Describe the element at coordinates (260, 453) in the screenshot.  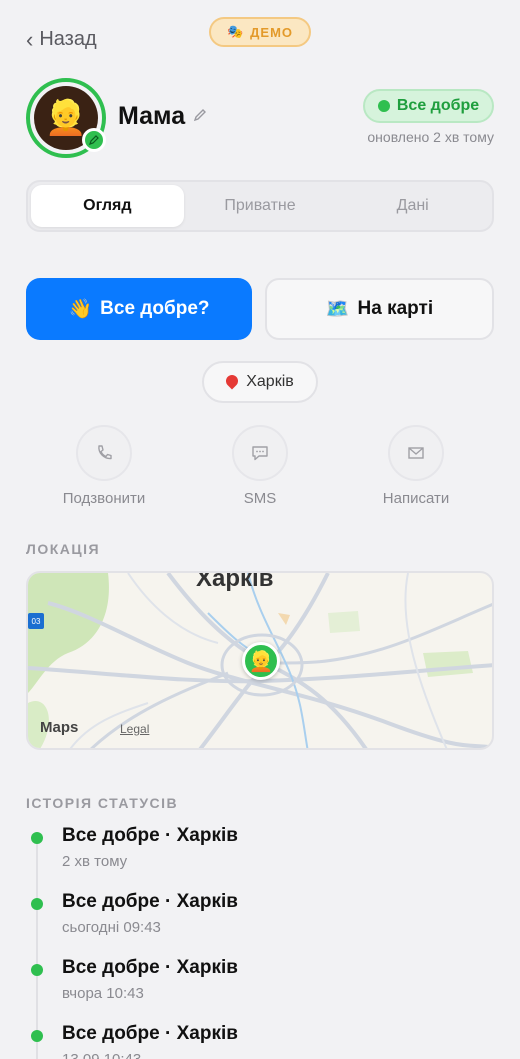
I see `chat-bubble-icon` at that location.